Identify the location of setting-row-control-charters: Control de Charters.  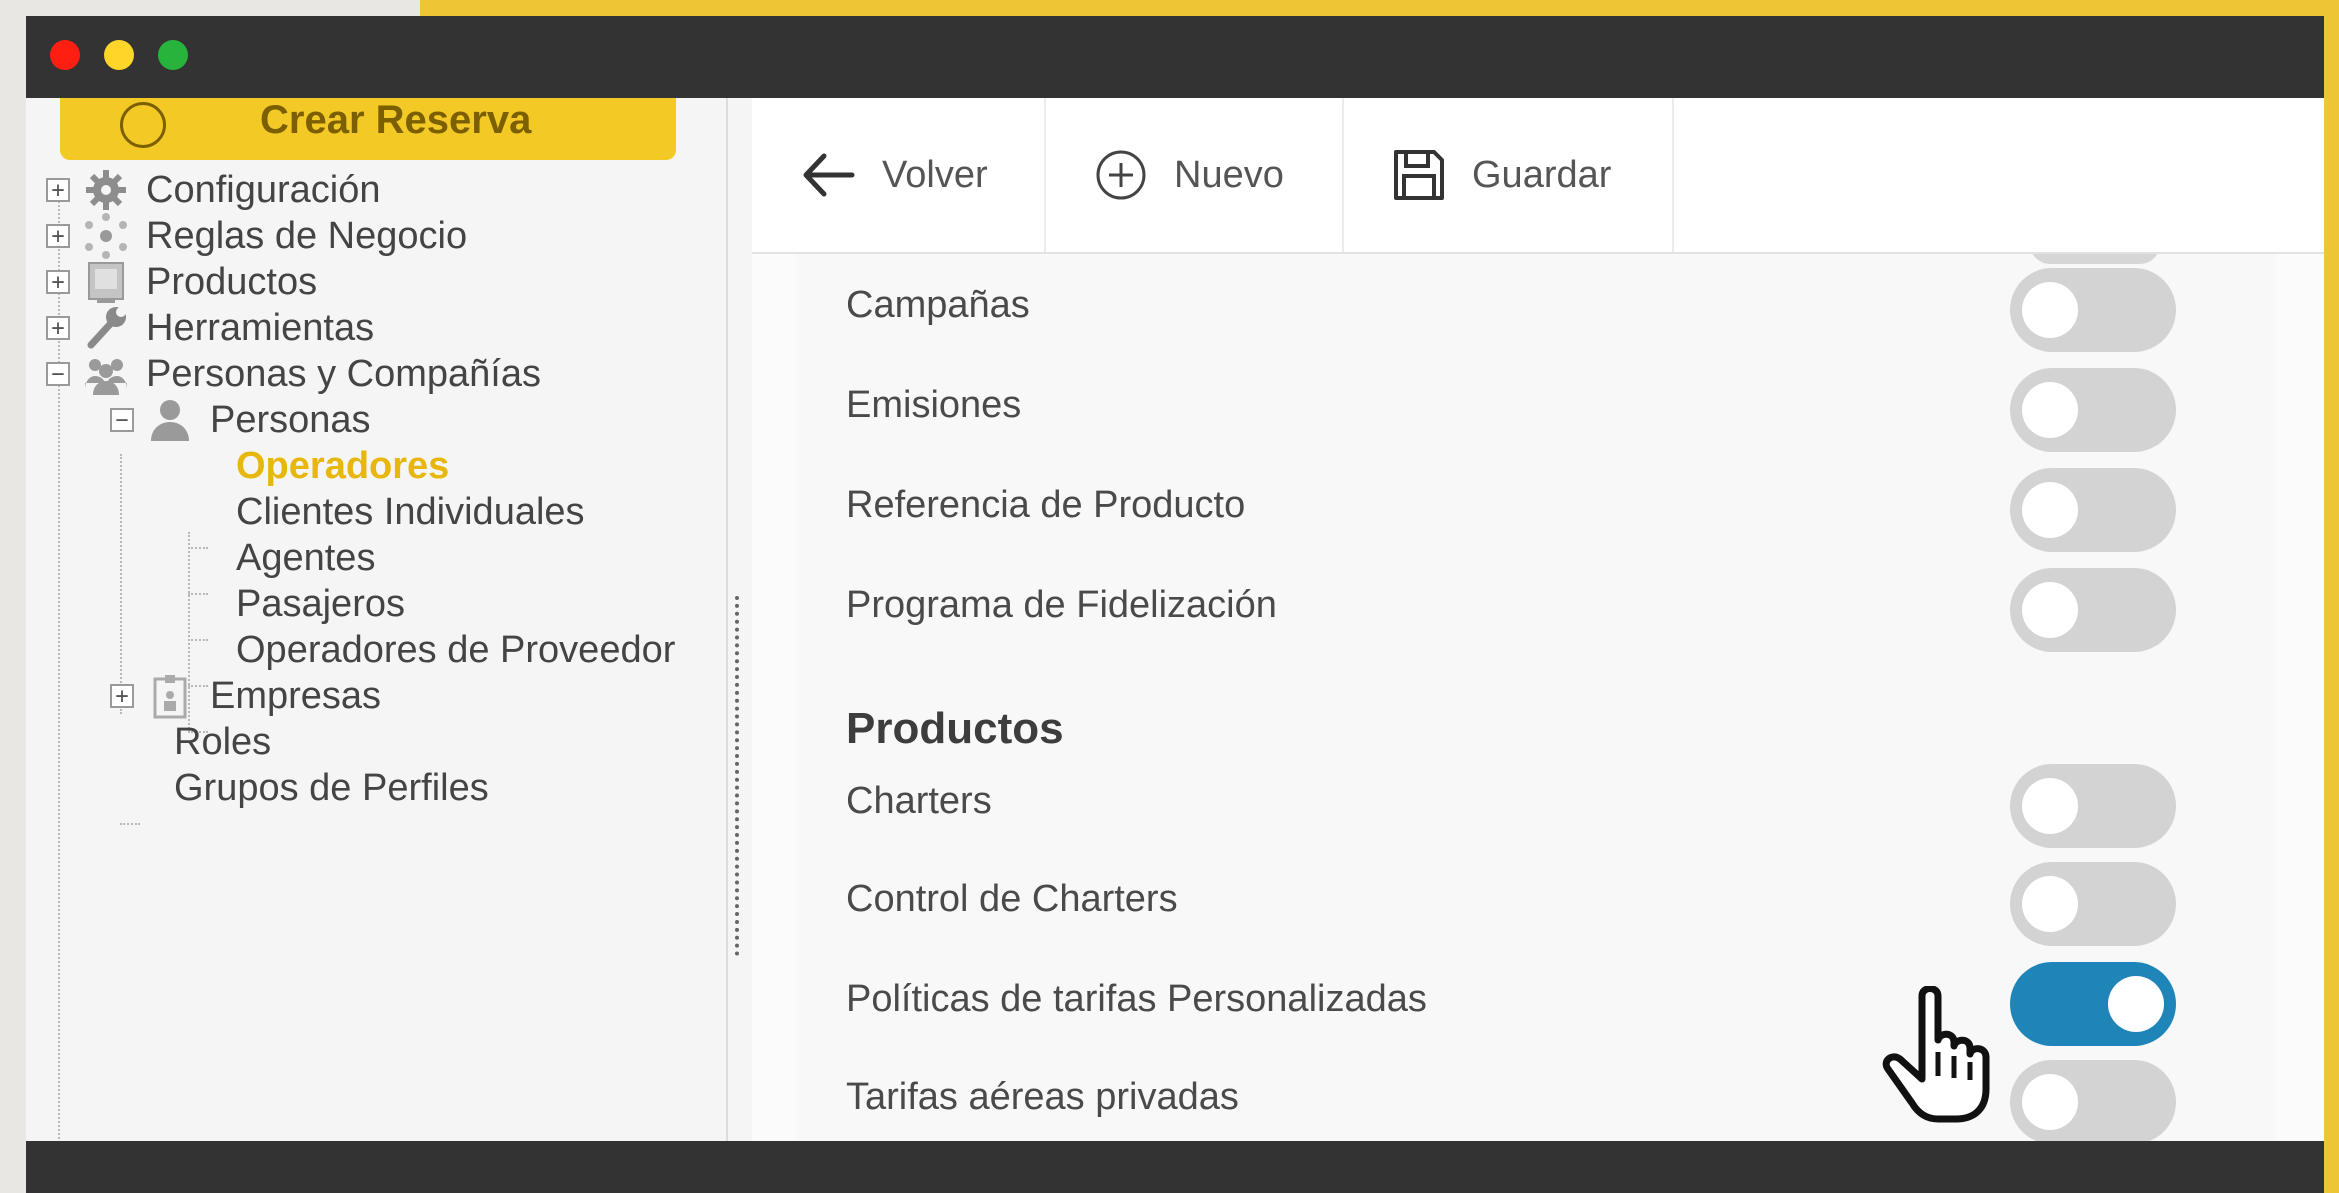
(1536, 898).